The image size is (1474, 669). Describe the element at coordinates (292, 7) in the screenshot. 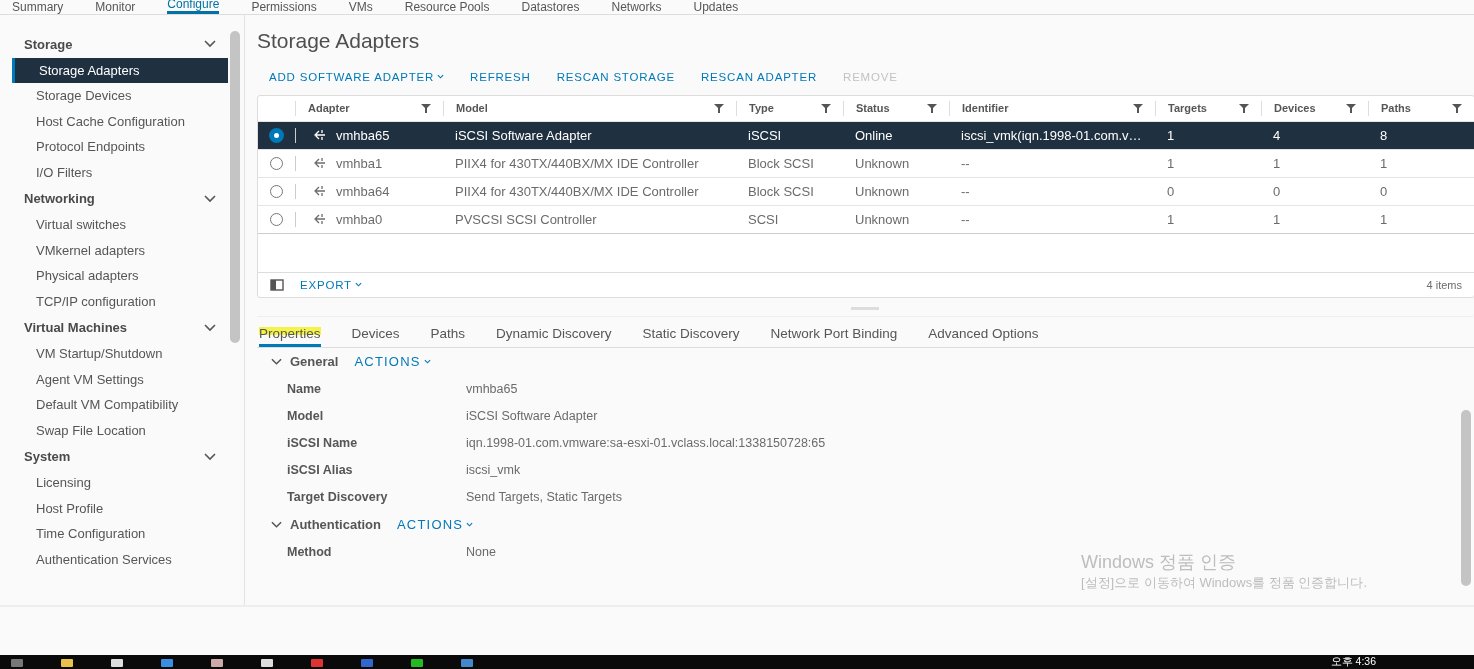

I see `top-tab: Permissions` at that location.